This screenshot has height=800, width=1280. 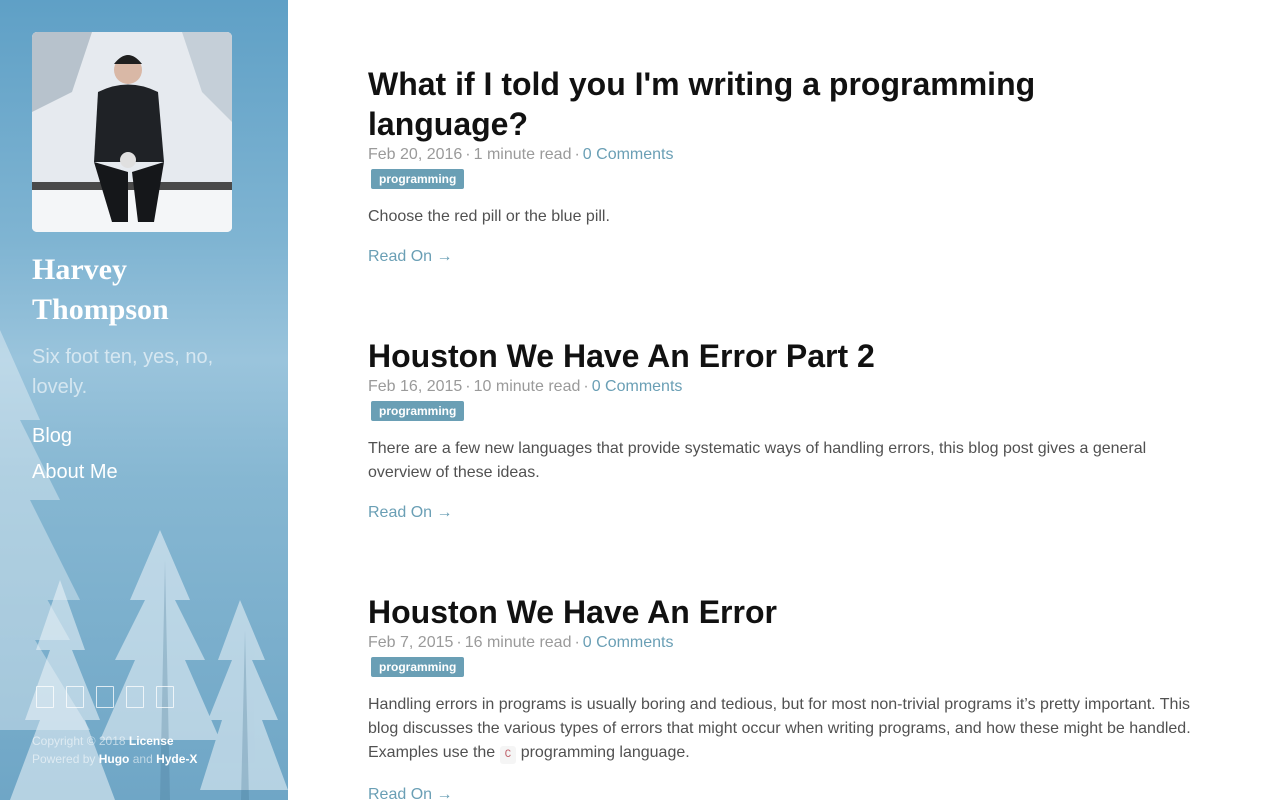 I want to click on hyde-x-link: Hyde-X, so click(x=176, y=759).